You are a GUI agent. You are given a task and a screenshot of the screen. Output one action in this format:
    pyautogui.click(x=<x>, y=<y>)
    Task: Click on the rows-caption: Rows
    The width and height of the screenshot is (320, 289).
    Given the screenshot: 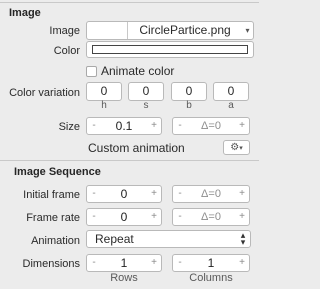 What is the action you would take?
    pyautogui.click(x=124, y=278)
    